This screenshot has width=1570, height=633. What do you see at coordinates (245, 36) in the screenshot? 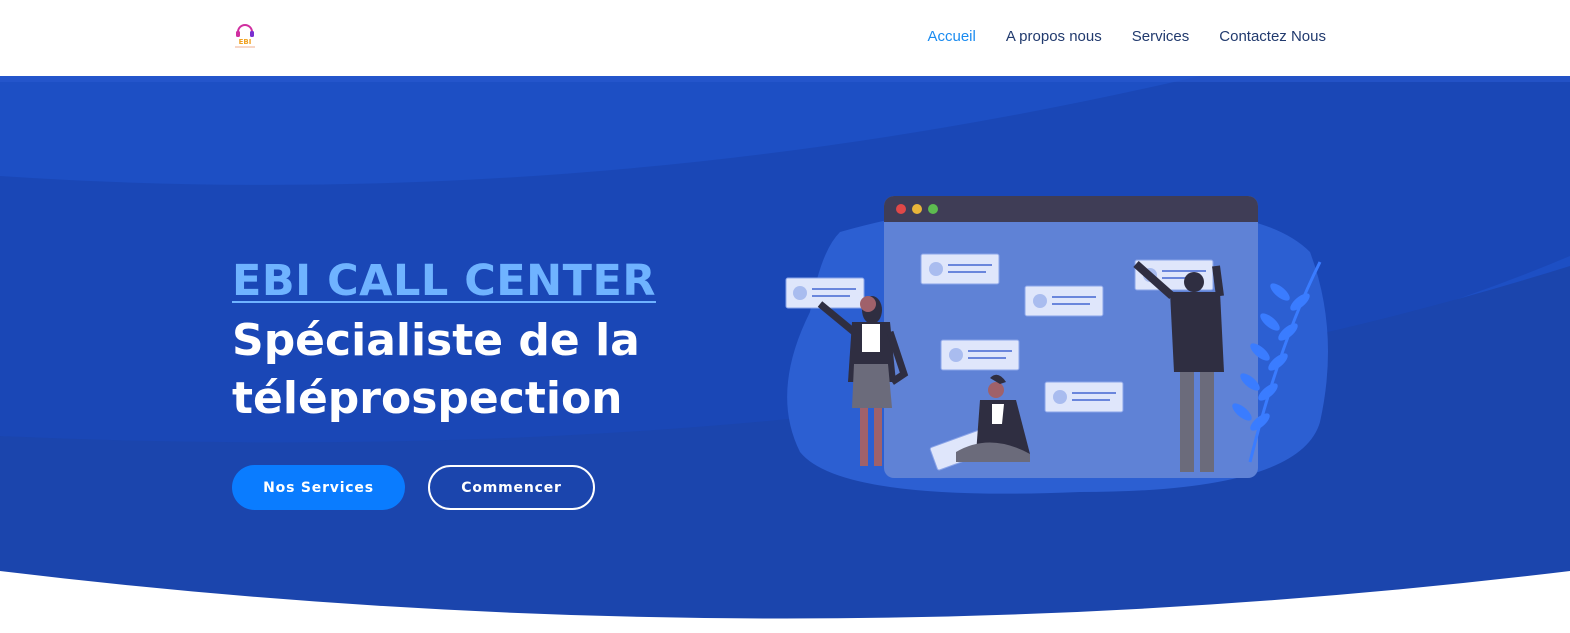
I see `ebi-logo: EBI` at bounding box center [245, 36].